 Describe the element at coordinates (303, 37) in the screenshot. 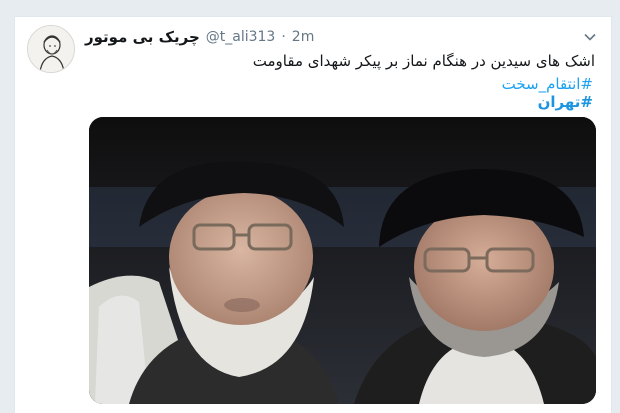

I see `timestamp: 2m` at that location.